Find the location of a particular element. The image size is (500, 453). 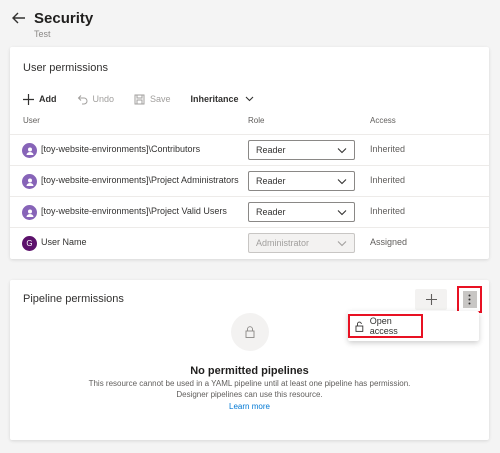

save-icon is located at coordinates (139, 99).